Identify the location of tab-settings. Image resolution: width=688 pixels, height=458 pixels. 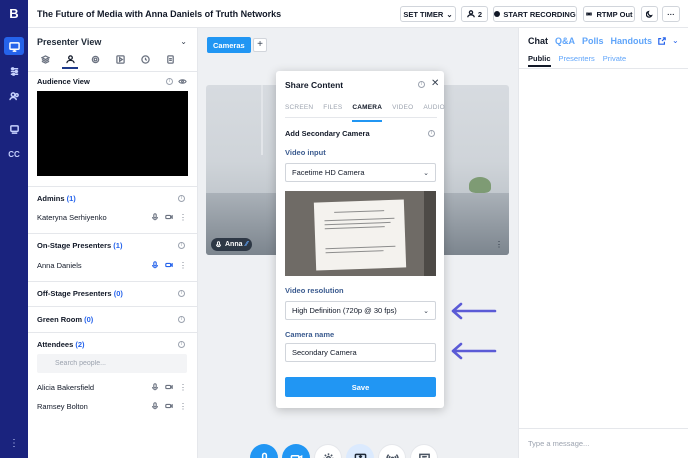
(95, 59).